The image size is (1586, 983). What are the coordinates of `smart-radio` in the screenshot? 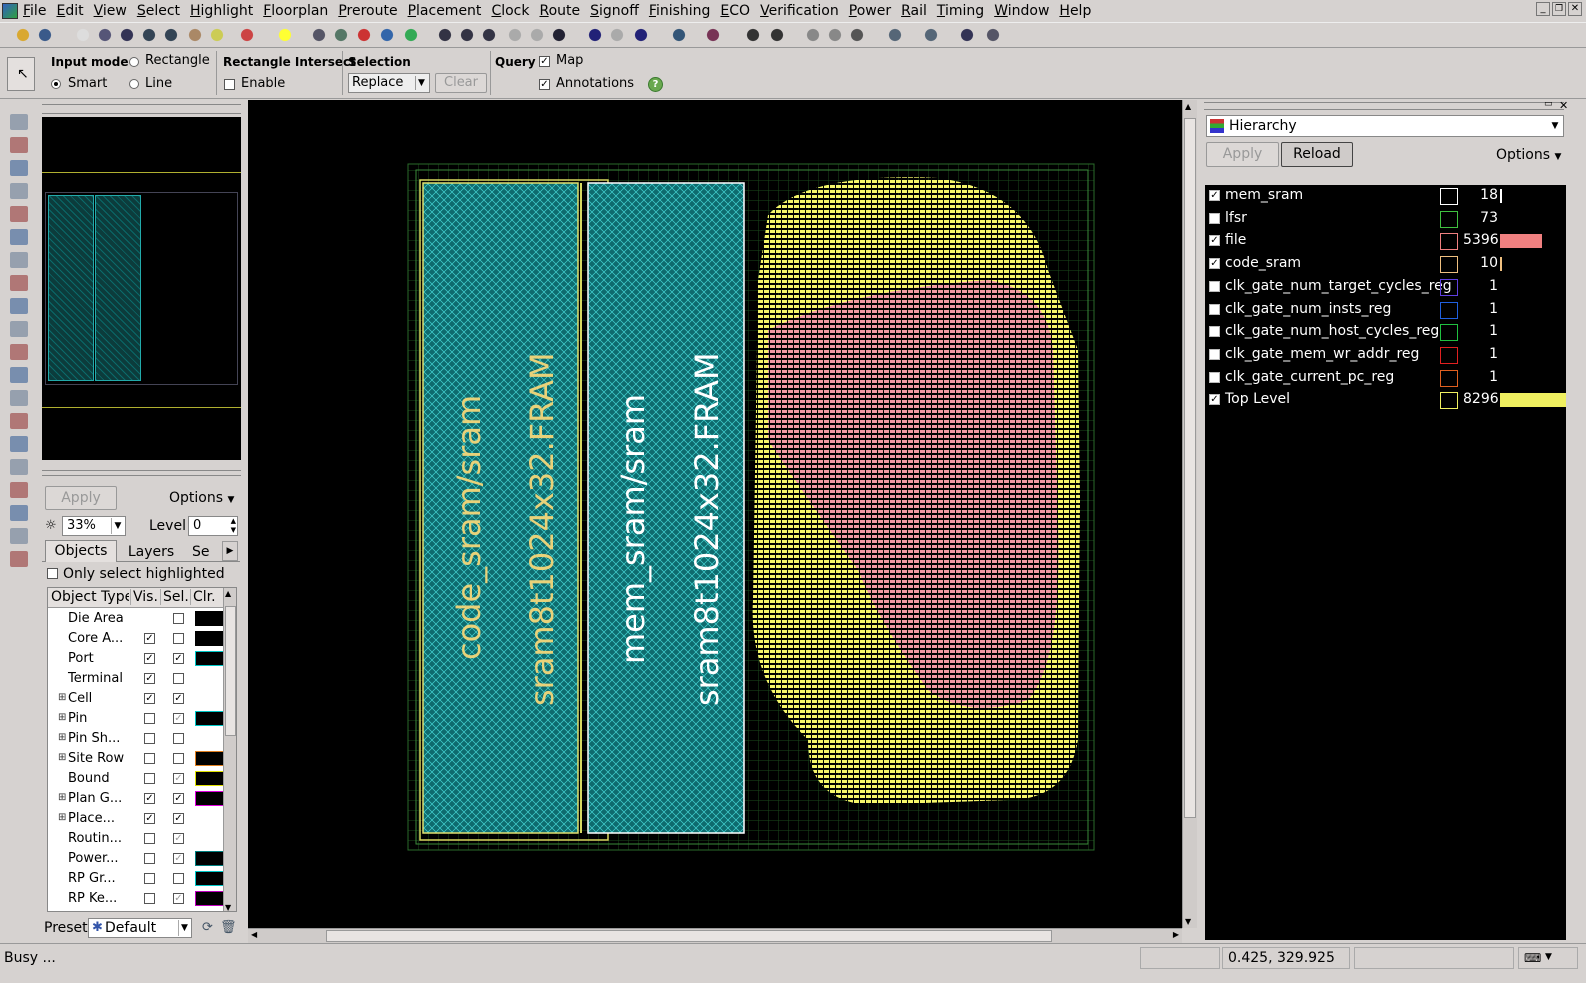 It's located at (56, 84).